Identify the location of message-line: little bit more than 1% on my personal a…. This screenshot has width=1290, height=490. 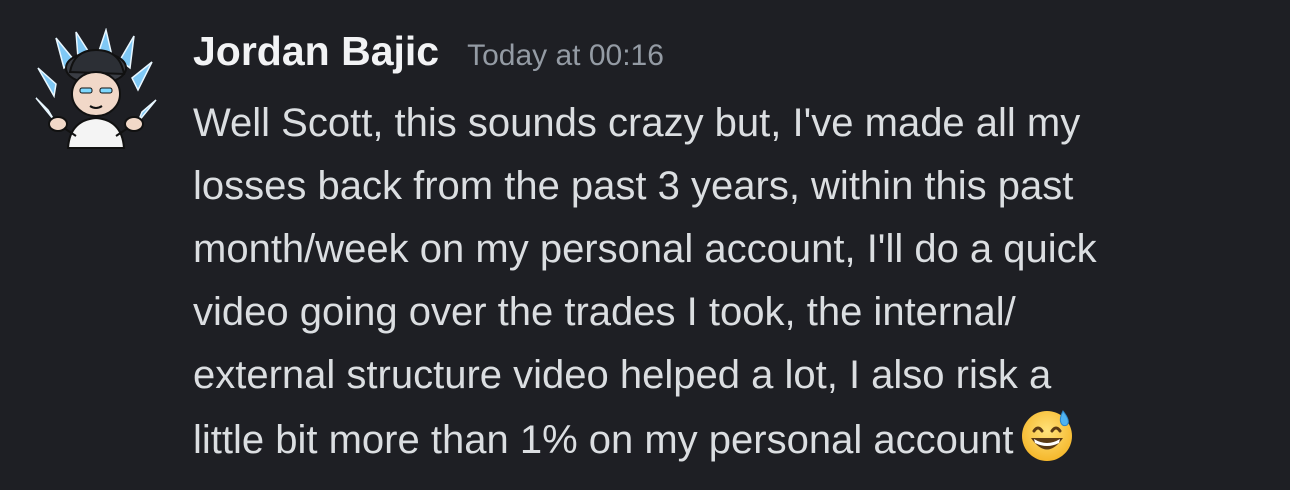
(603, 440).